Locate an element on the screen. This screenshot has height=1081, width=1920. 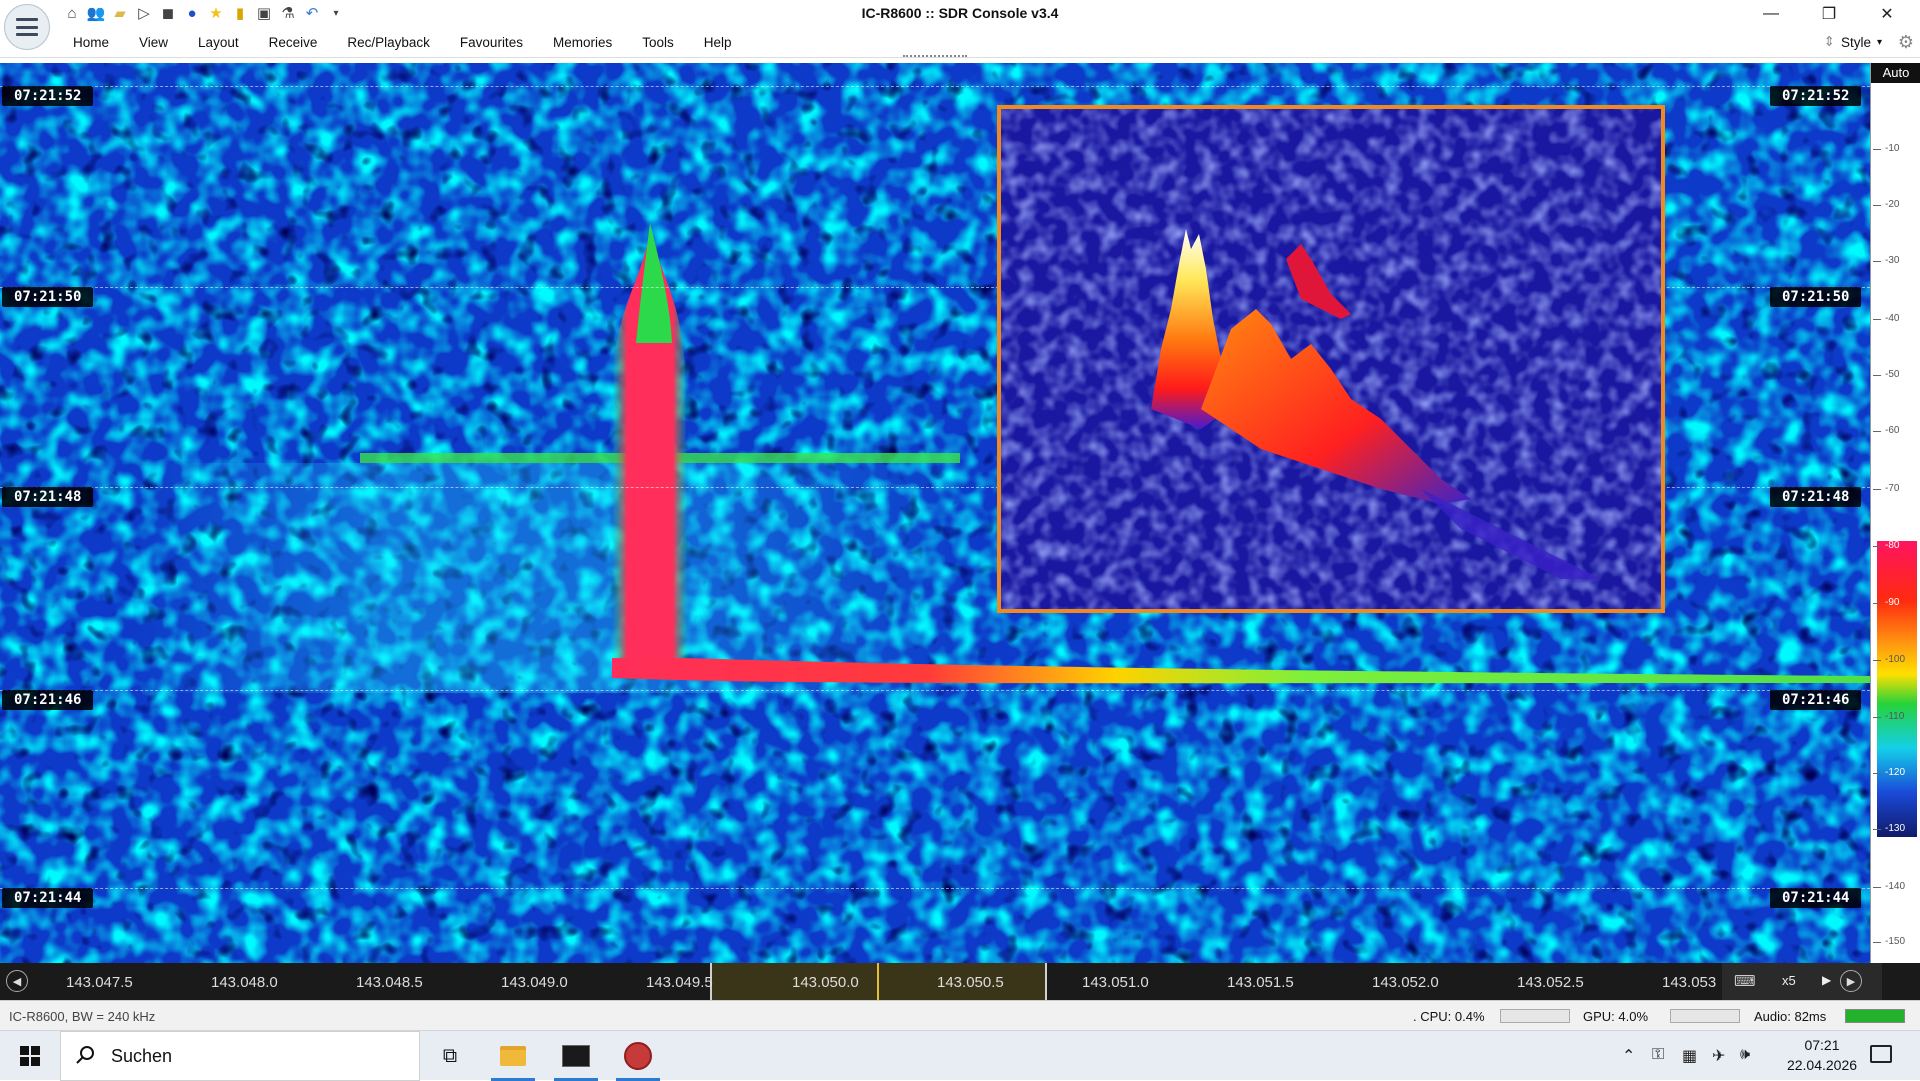
windows-logo-icon is located at coordinates (30, 1056).